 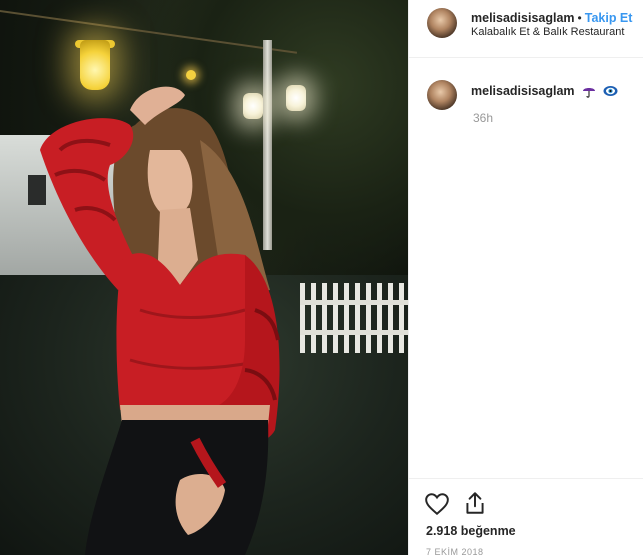 I want to click on header-username-row: melisadisisaglam • Takip Et, so click(x=551, y=18).